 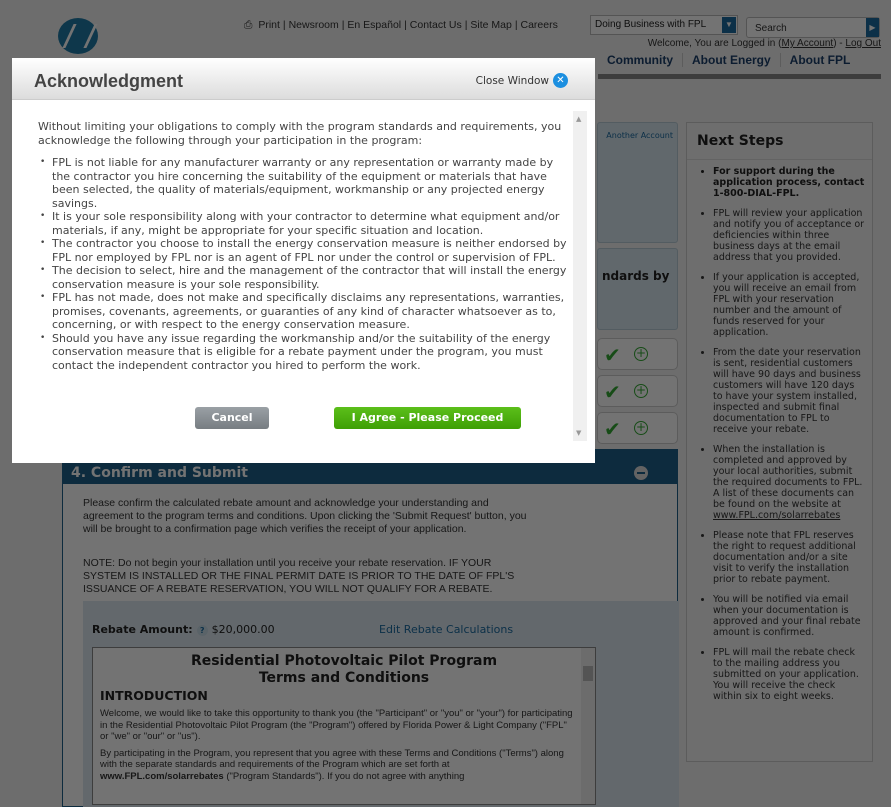 What do you see at coordinates (159, 473) in the screenshot?
I see `step4-title: 4. Confirm and Submit` at bounding box center [159, 473].